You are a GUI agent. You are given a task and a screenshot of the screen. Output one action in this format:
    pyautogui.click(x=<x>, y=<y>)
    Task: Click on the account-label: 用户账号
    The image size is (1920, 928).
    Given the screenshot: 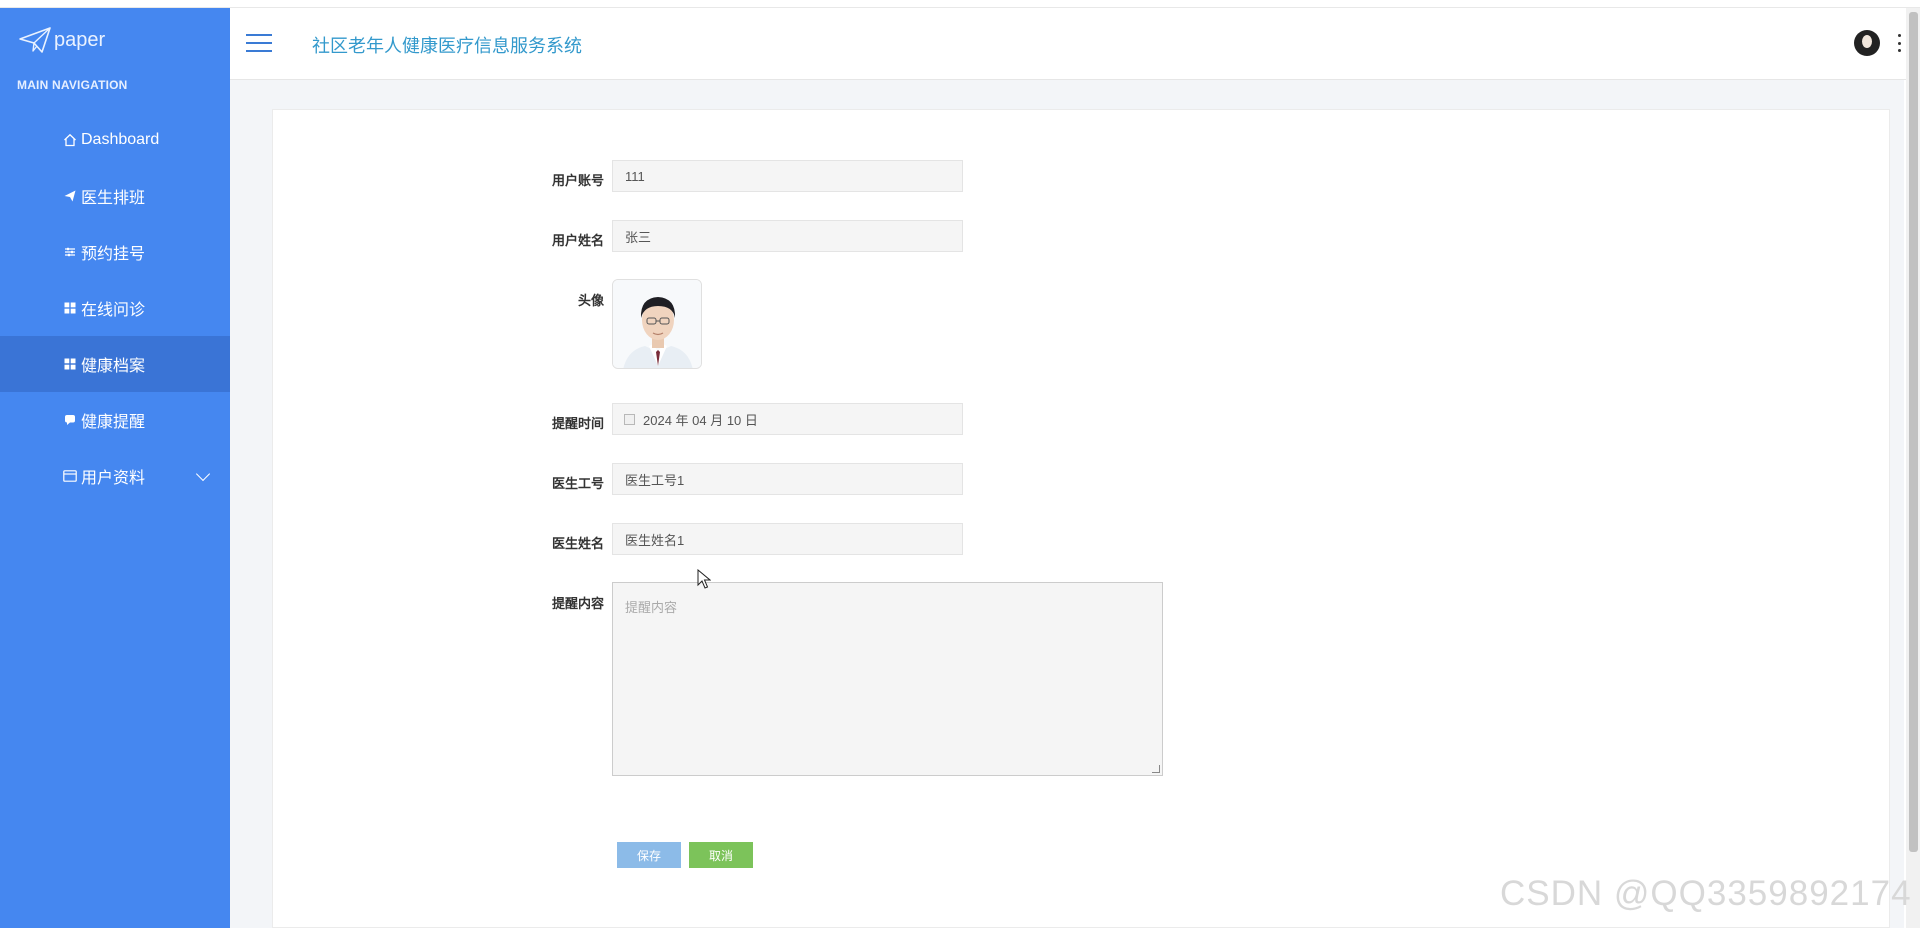 What is the action you would take?
    pyautogui.click(x=577, y=180)
    